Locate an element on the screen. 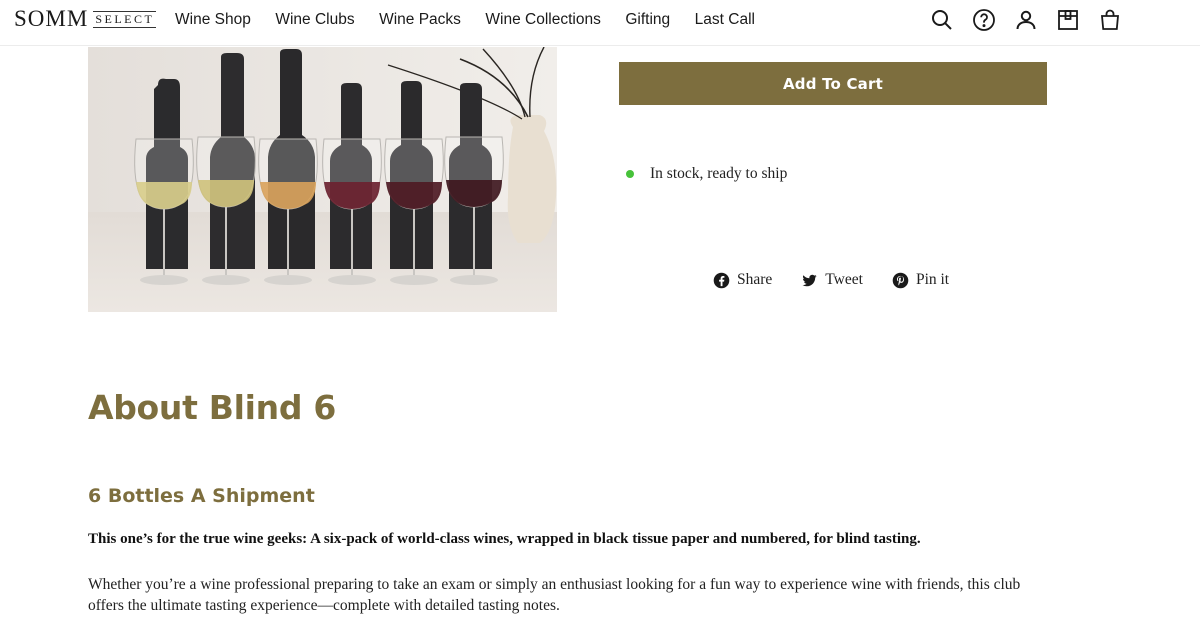  header-icons is located at coordinates (1017, 20).